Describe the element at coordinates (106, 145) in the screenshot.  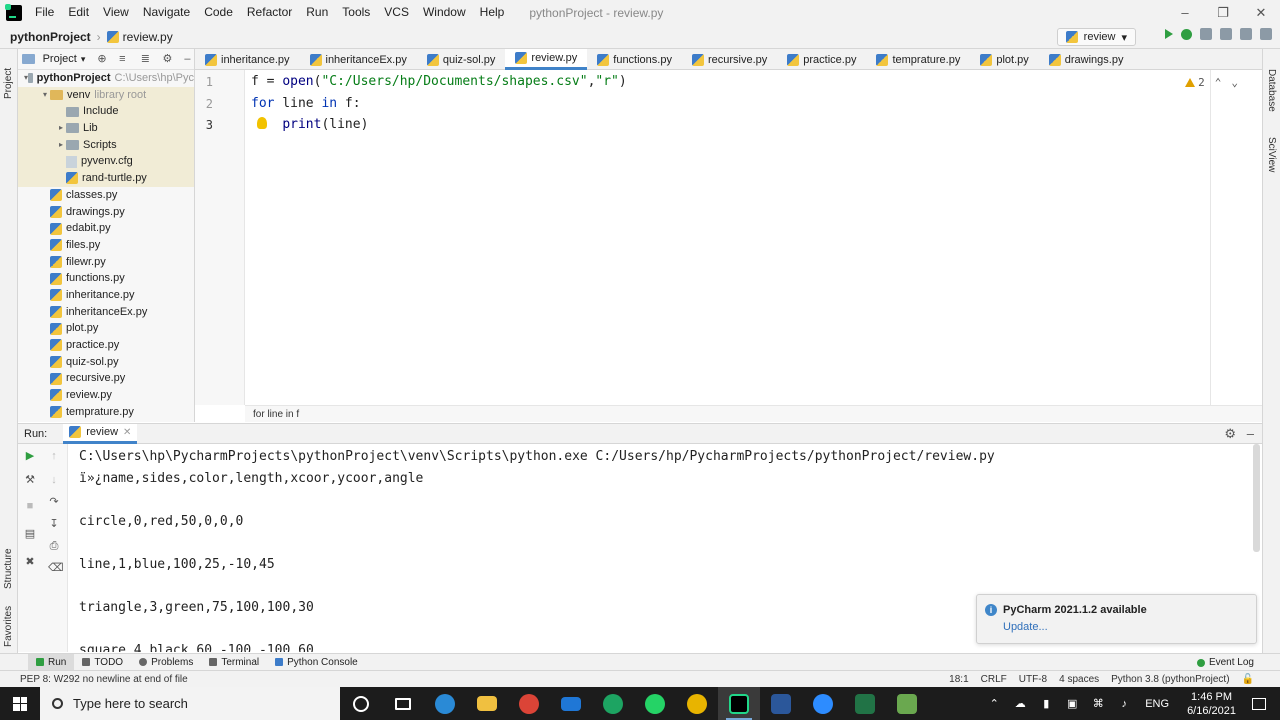
I see `tree-item: ▸ Scripts` at that location.